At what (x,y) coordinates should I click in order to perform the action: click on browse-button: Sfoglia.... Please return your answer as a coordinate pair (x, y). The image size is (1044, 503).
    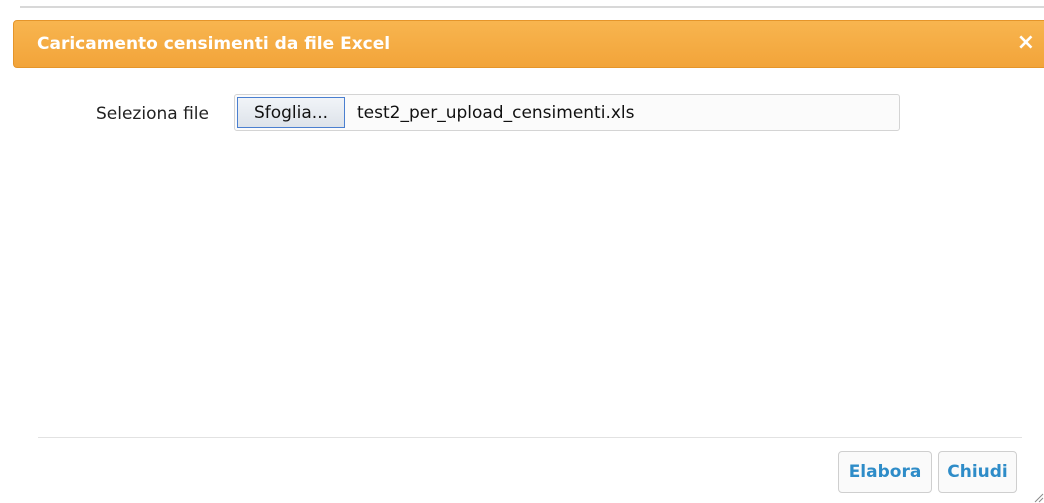
    Looking at the image, I should click on (291, 112).